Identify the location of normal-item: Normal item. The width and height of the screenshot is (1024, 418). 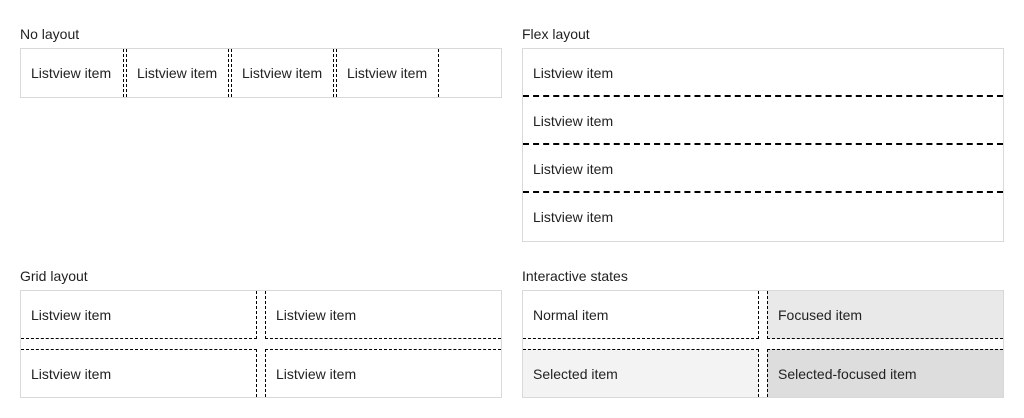
(641, 315).